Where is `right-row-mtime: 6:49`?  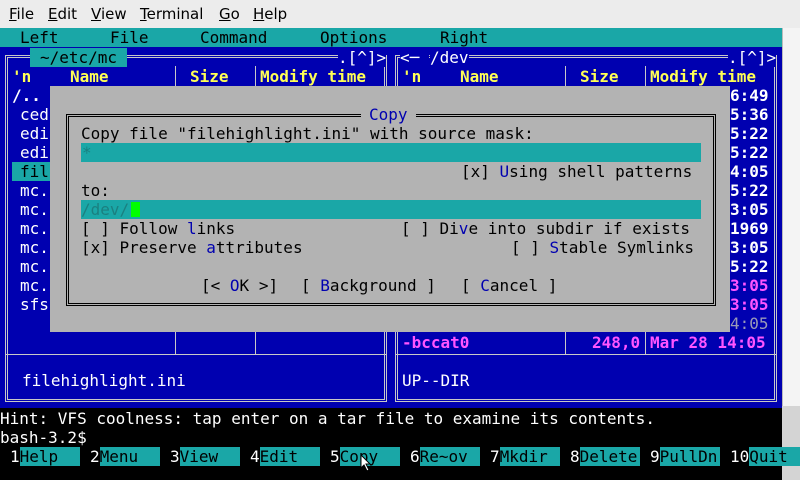
right-row-mtime: 6:49 is located at coordinates (749, 95).